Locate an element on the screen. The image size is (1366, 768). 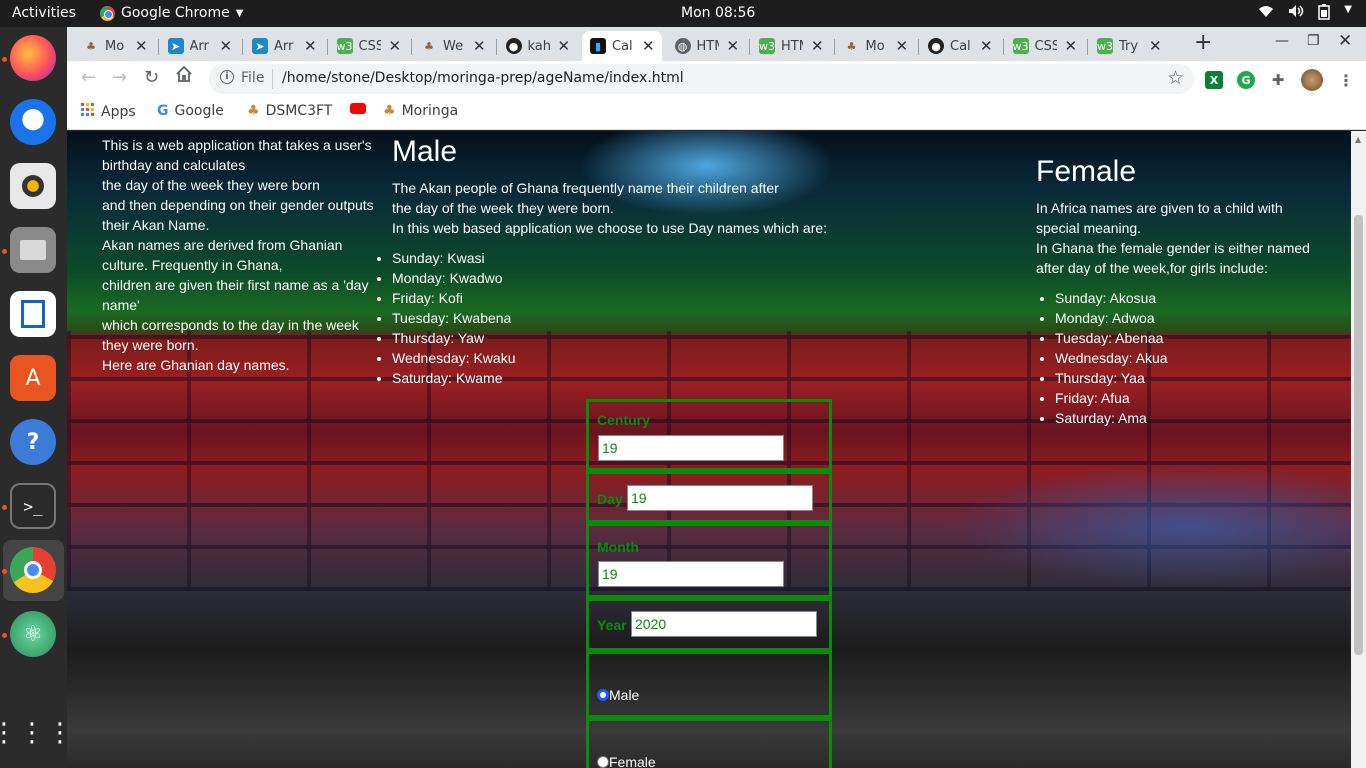
bookmark-star-icon: ☆ is located at coordinates (1175, 78).